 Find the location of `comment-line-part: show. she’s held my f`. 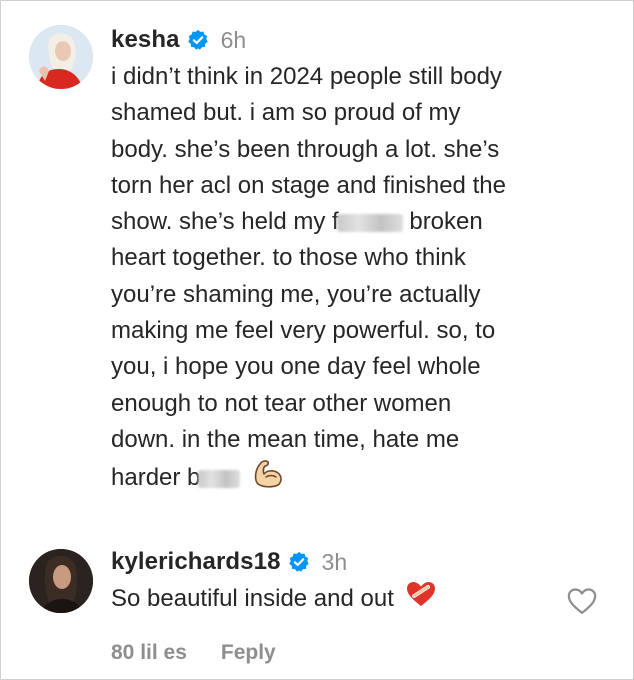

comment-line-part: show. she’s held my f is located at coordinates (225, 222).